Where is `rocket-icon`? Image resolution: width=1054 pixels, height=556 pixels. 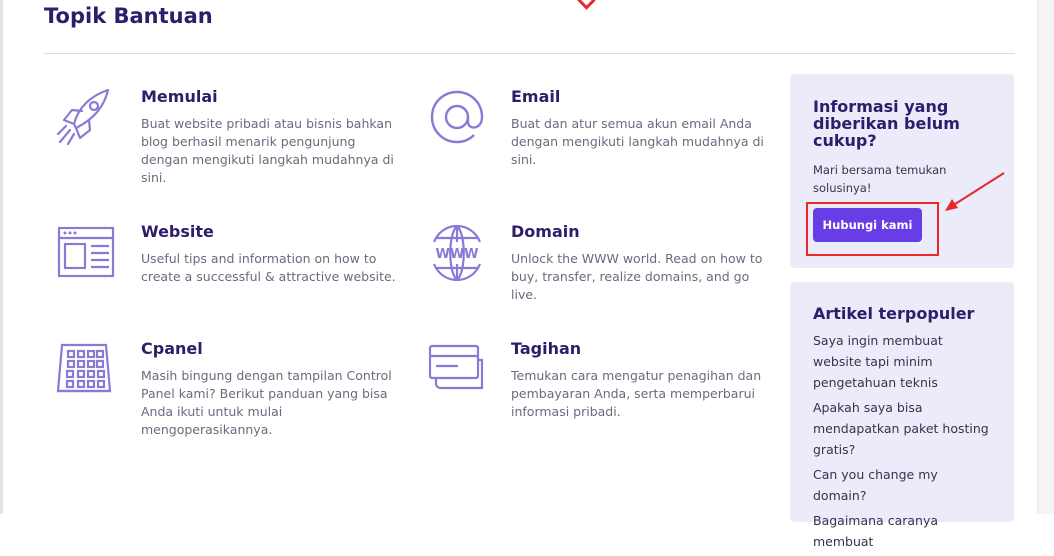
rocket-icon is located at coordinates (83, 117).